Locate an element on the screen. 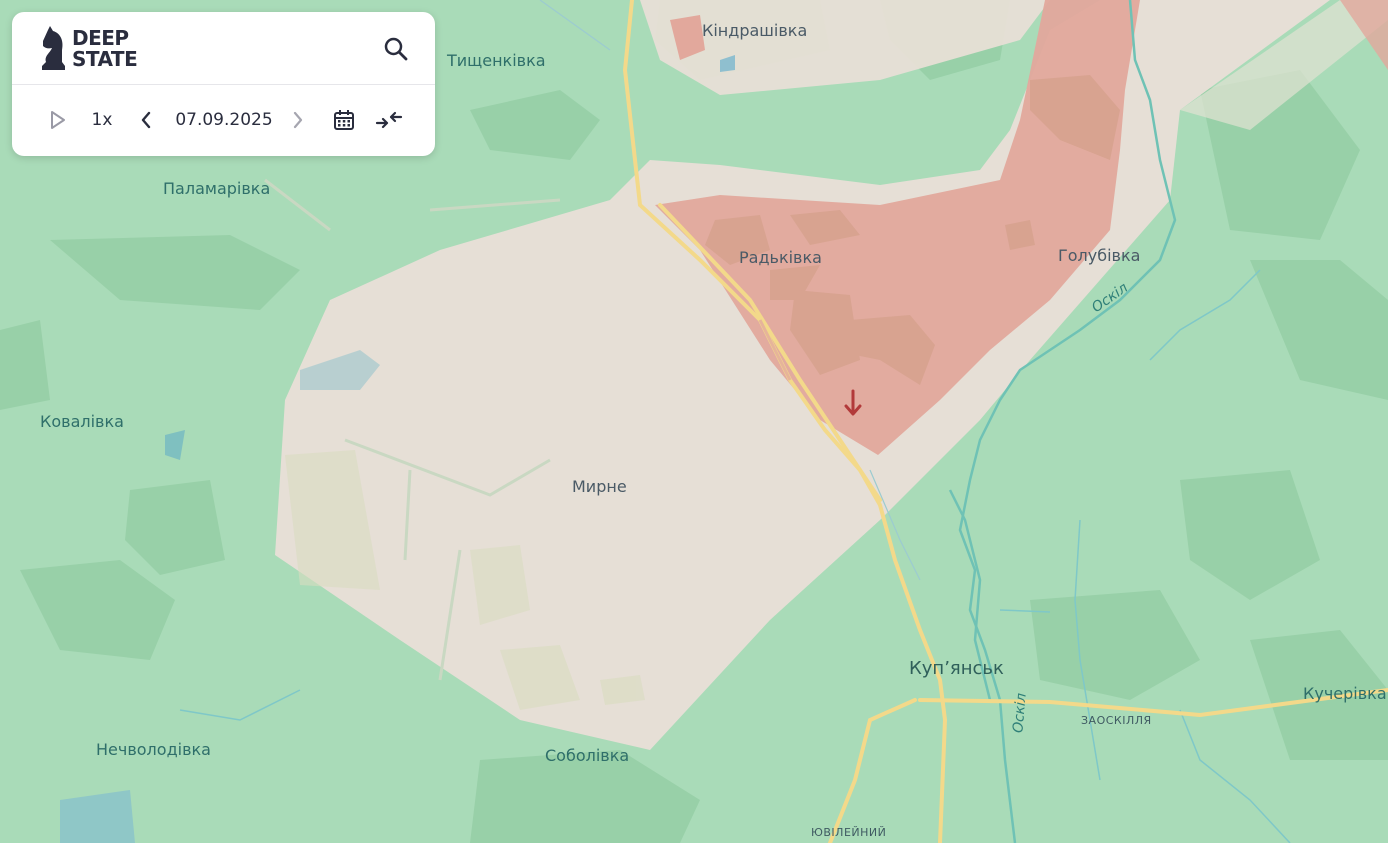 The width and height of the screenshot is (1388, 843). search-button is located at coordinates (396, 49).